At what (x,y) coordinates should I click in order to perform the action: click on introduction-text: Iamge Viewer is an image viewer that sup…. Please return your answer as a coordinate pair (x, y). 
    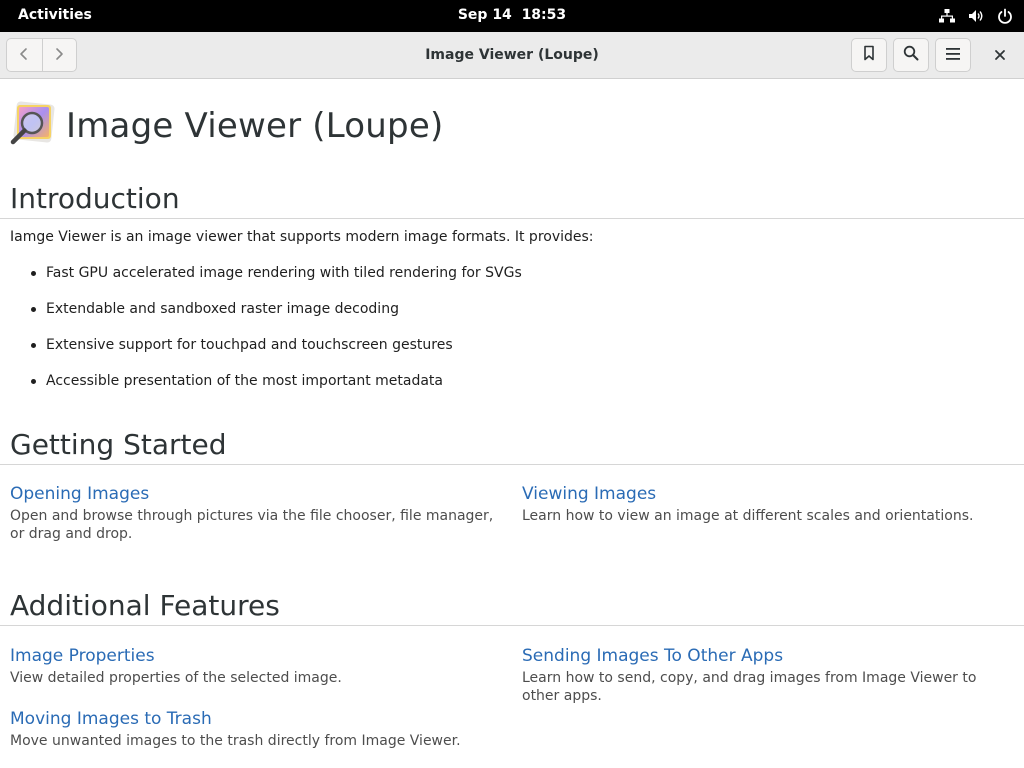
    Looking at the image, I should click on (302, 237).